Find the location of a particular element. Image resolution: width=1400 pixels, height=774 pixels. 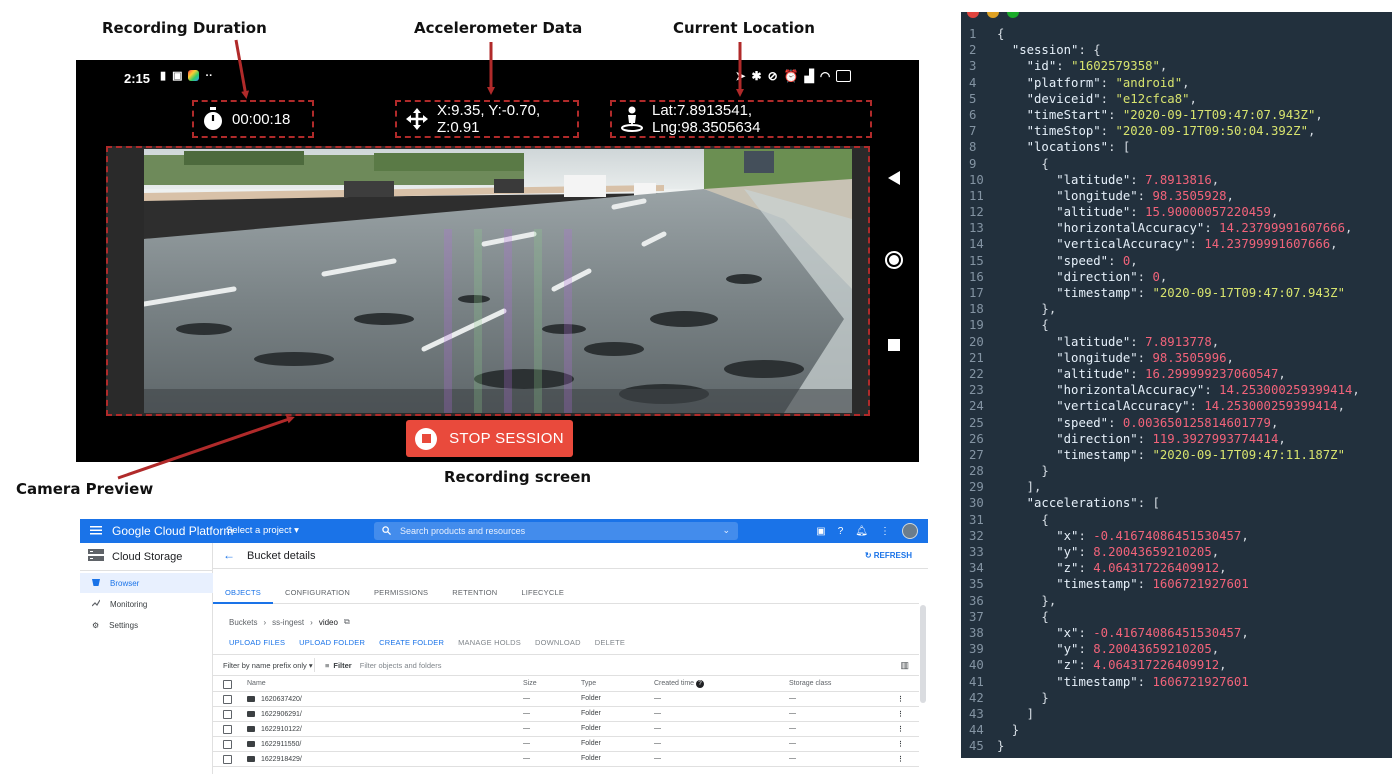

table-row: 1622906291/ — Folder — — ⋮ is located at coordinates (566, 714).